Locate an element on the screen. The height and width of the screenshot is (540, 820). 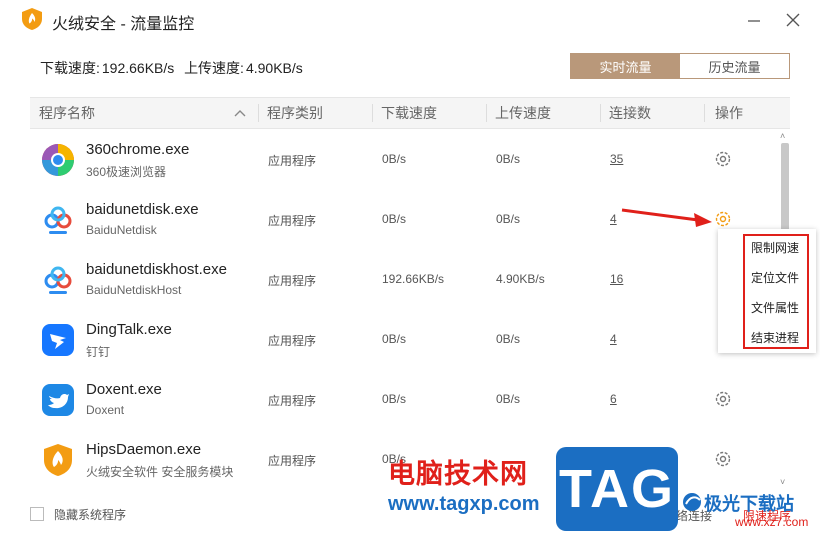
table-row: 360chrome.exe 360极速浏览器 应用程序 0B/s 0B/s 35 is located at coordinates (404, 160).